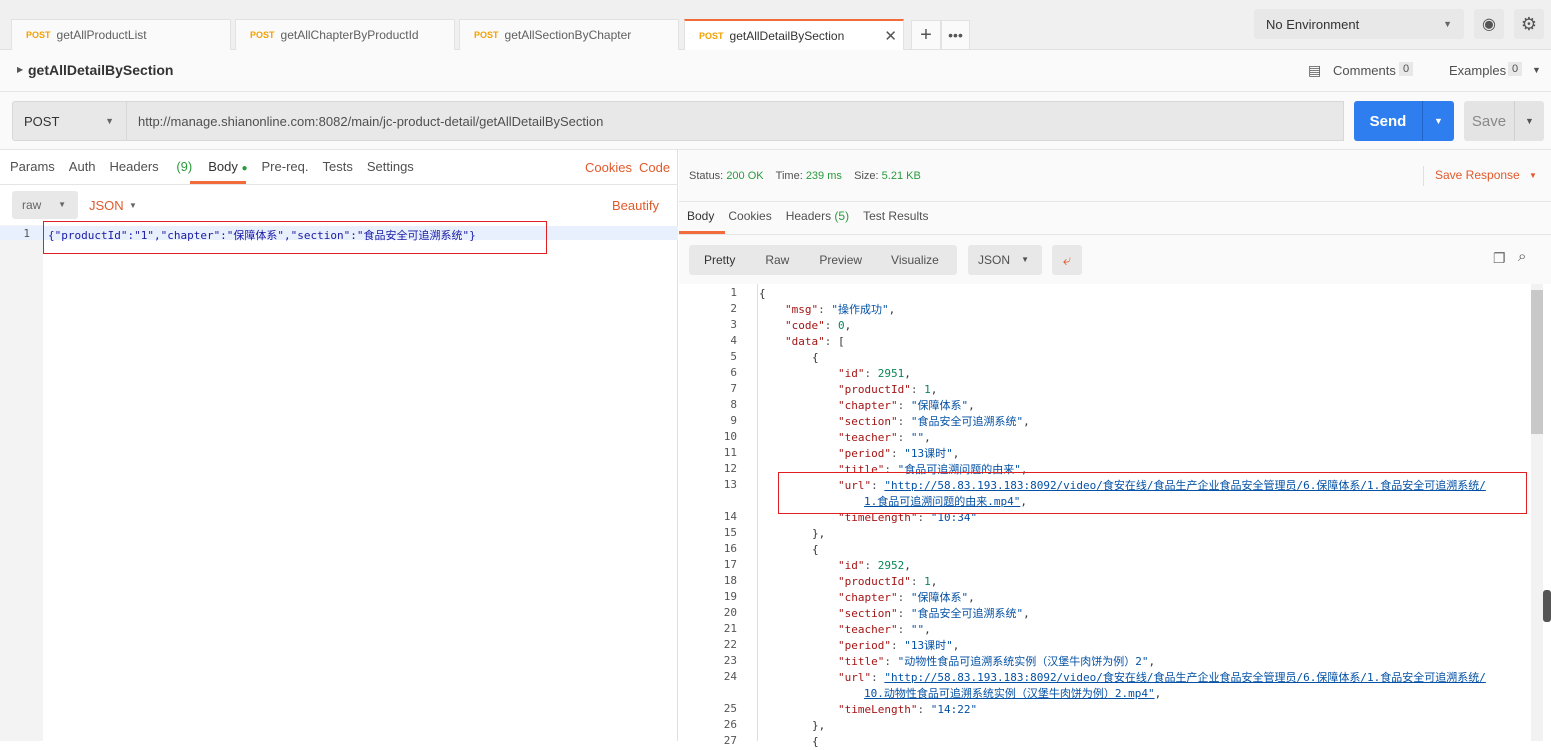 The width and height of the screenshot is (1551, 750). I want to click on view-visualize: Visualize, so click(915, 260).